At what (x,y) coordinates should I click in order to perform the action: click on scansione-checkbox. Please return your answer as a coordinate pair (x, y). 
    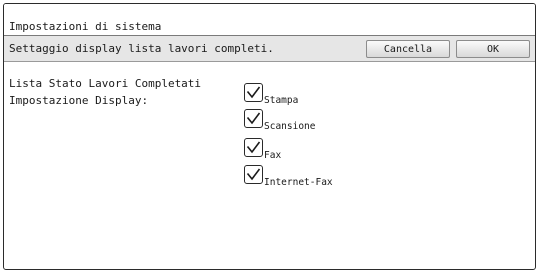
    Looking at the image, I should click on (253, 118).